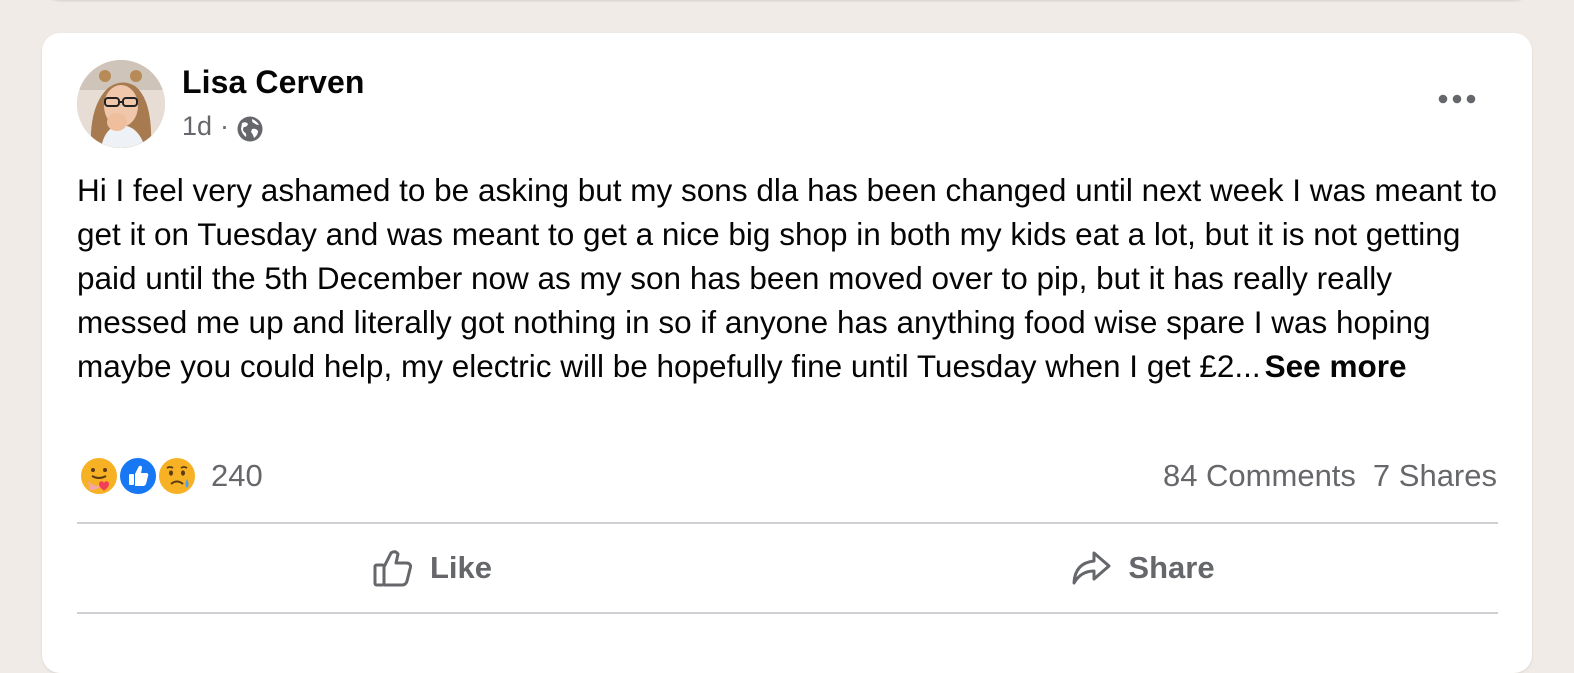 The width and height of the screenshot is (1574, 673). I want to click on sad-reaction-icon, so click(177, 476).